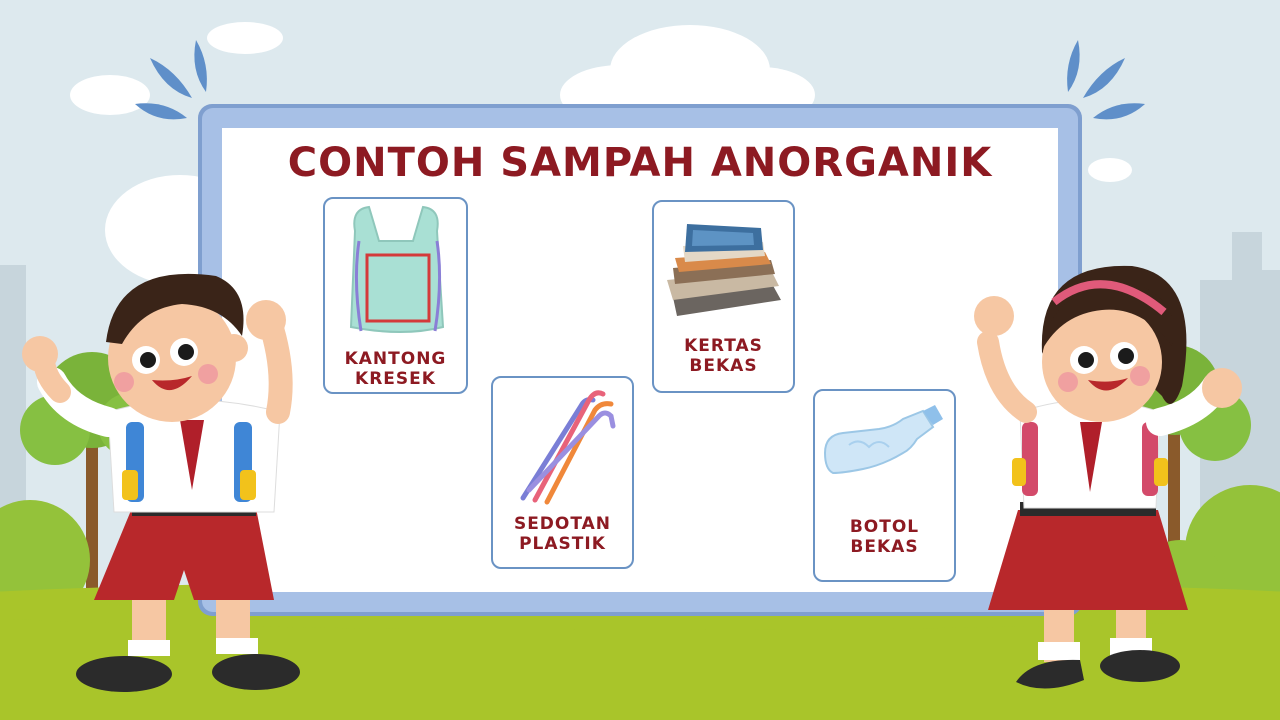 The image size is (1280, 720). I want to click on girl-student-illustration, so click(1108, 477).